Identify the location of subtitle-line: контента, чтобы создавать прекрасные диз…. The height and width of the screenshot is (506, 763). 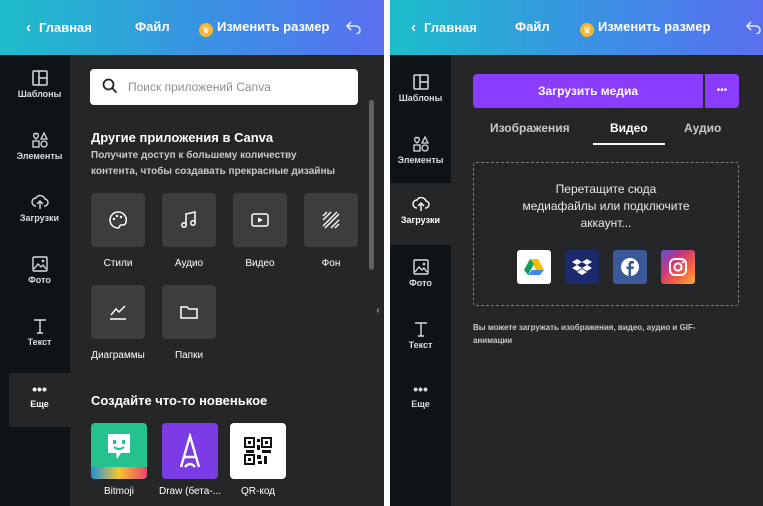
(213, 171).